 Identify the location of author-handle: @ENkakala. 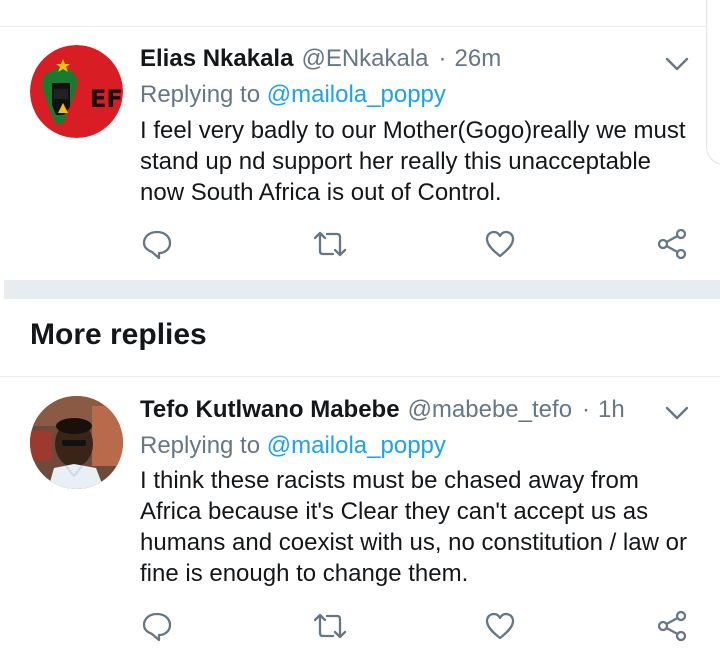
(364, 59).